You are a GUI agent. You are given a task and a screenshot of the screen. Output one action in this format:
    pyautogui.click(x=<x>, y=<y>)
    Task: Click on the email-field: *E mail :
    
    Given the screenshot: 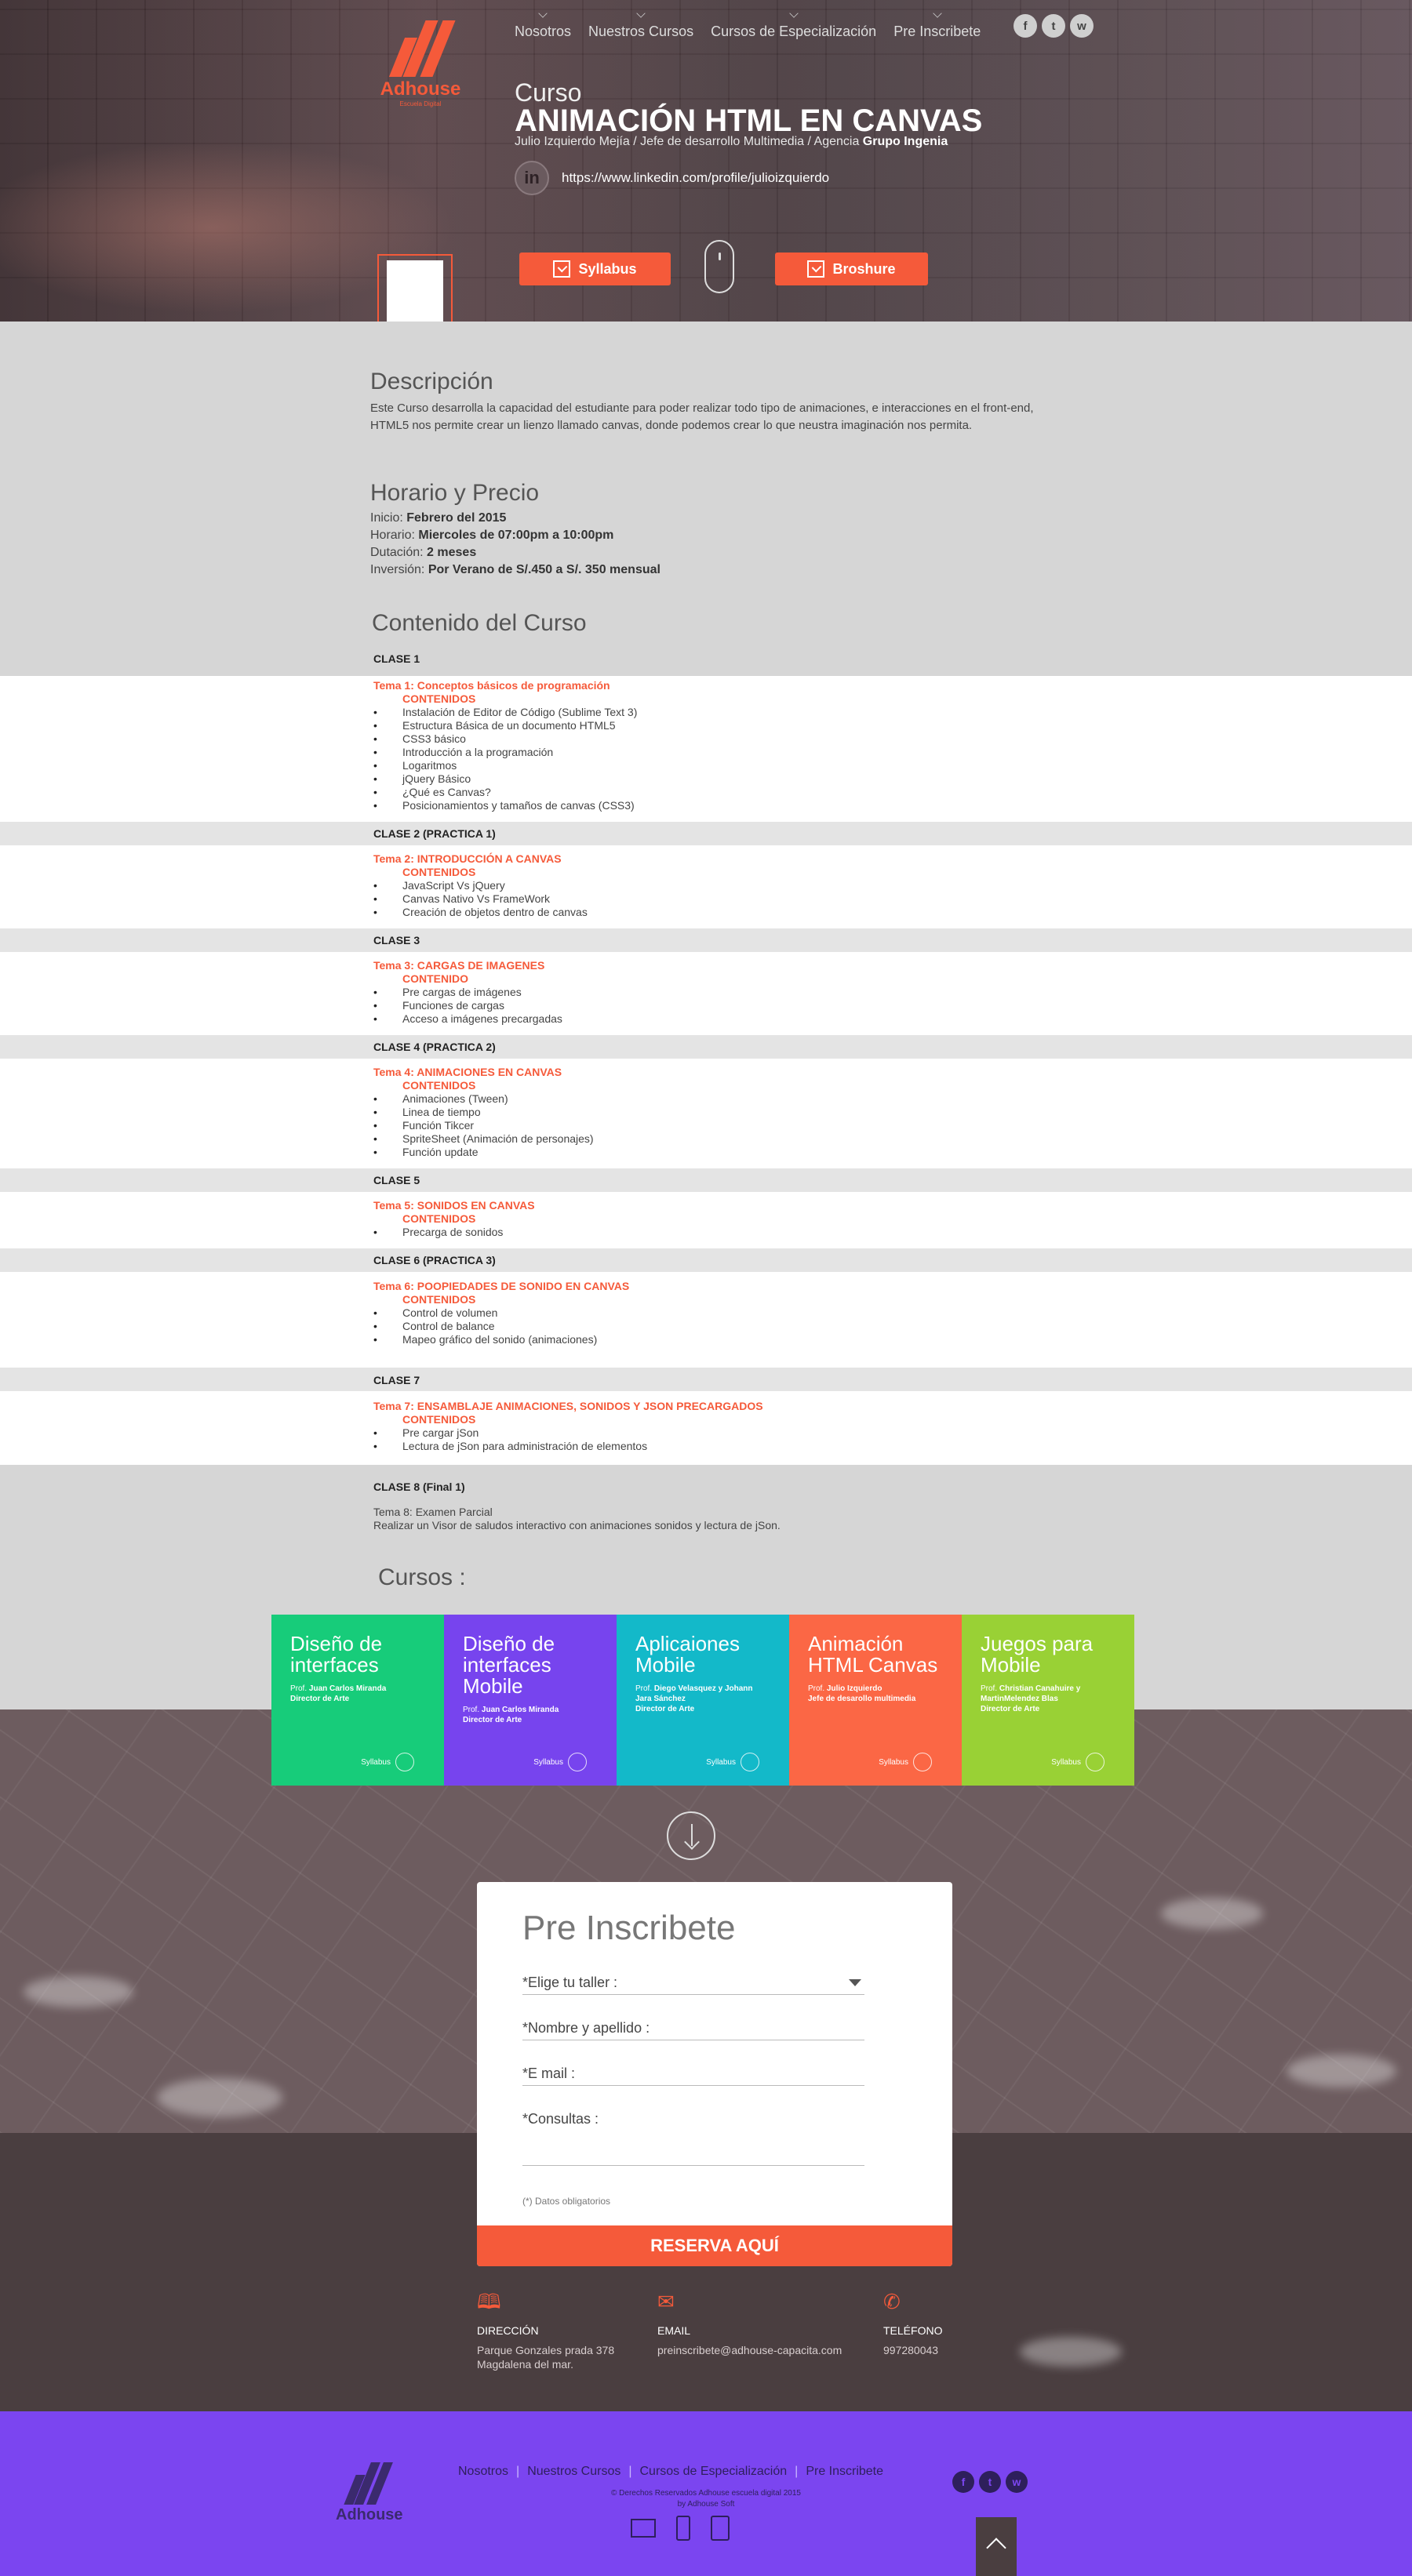 What is the action you would take?
    pyautogui.click(x=693, y=2076)
    